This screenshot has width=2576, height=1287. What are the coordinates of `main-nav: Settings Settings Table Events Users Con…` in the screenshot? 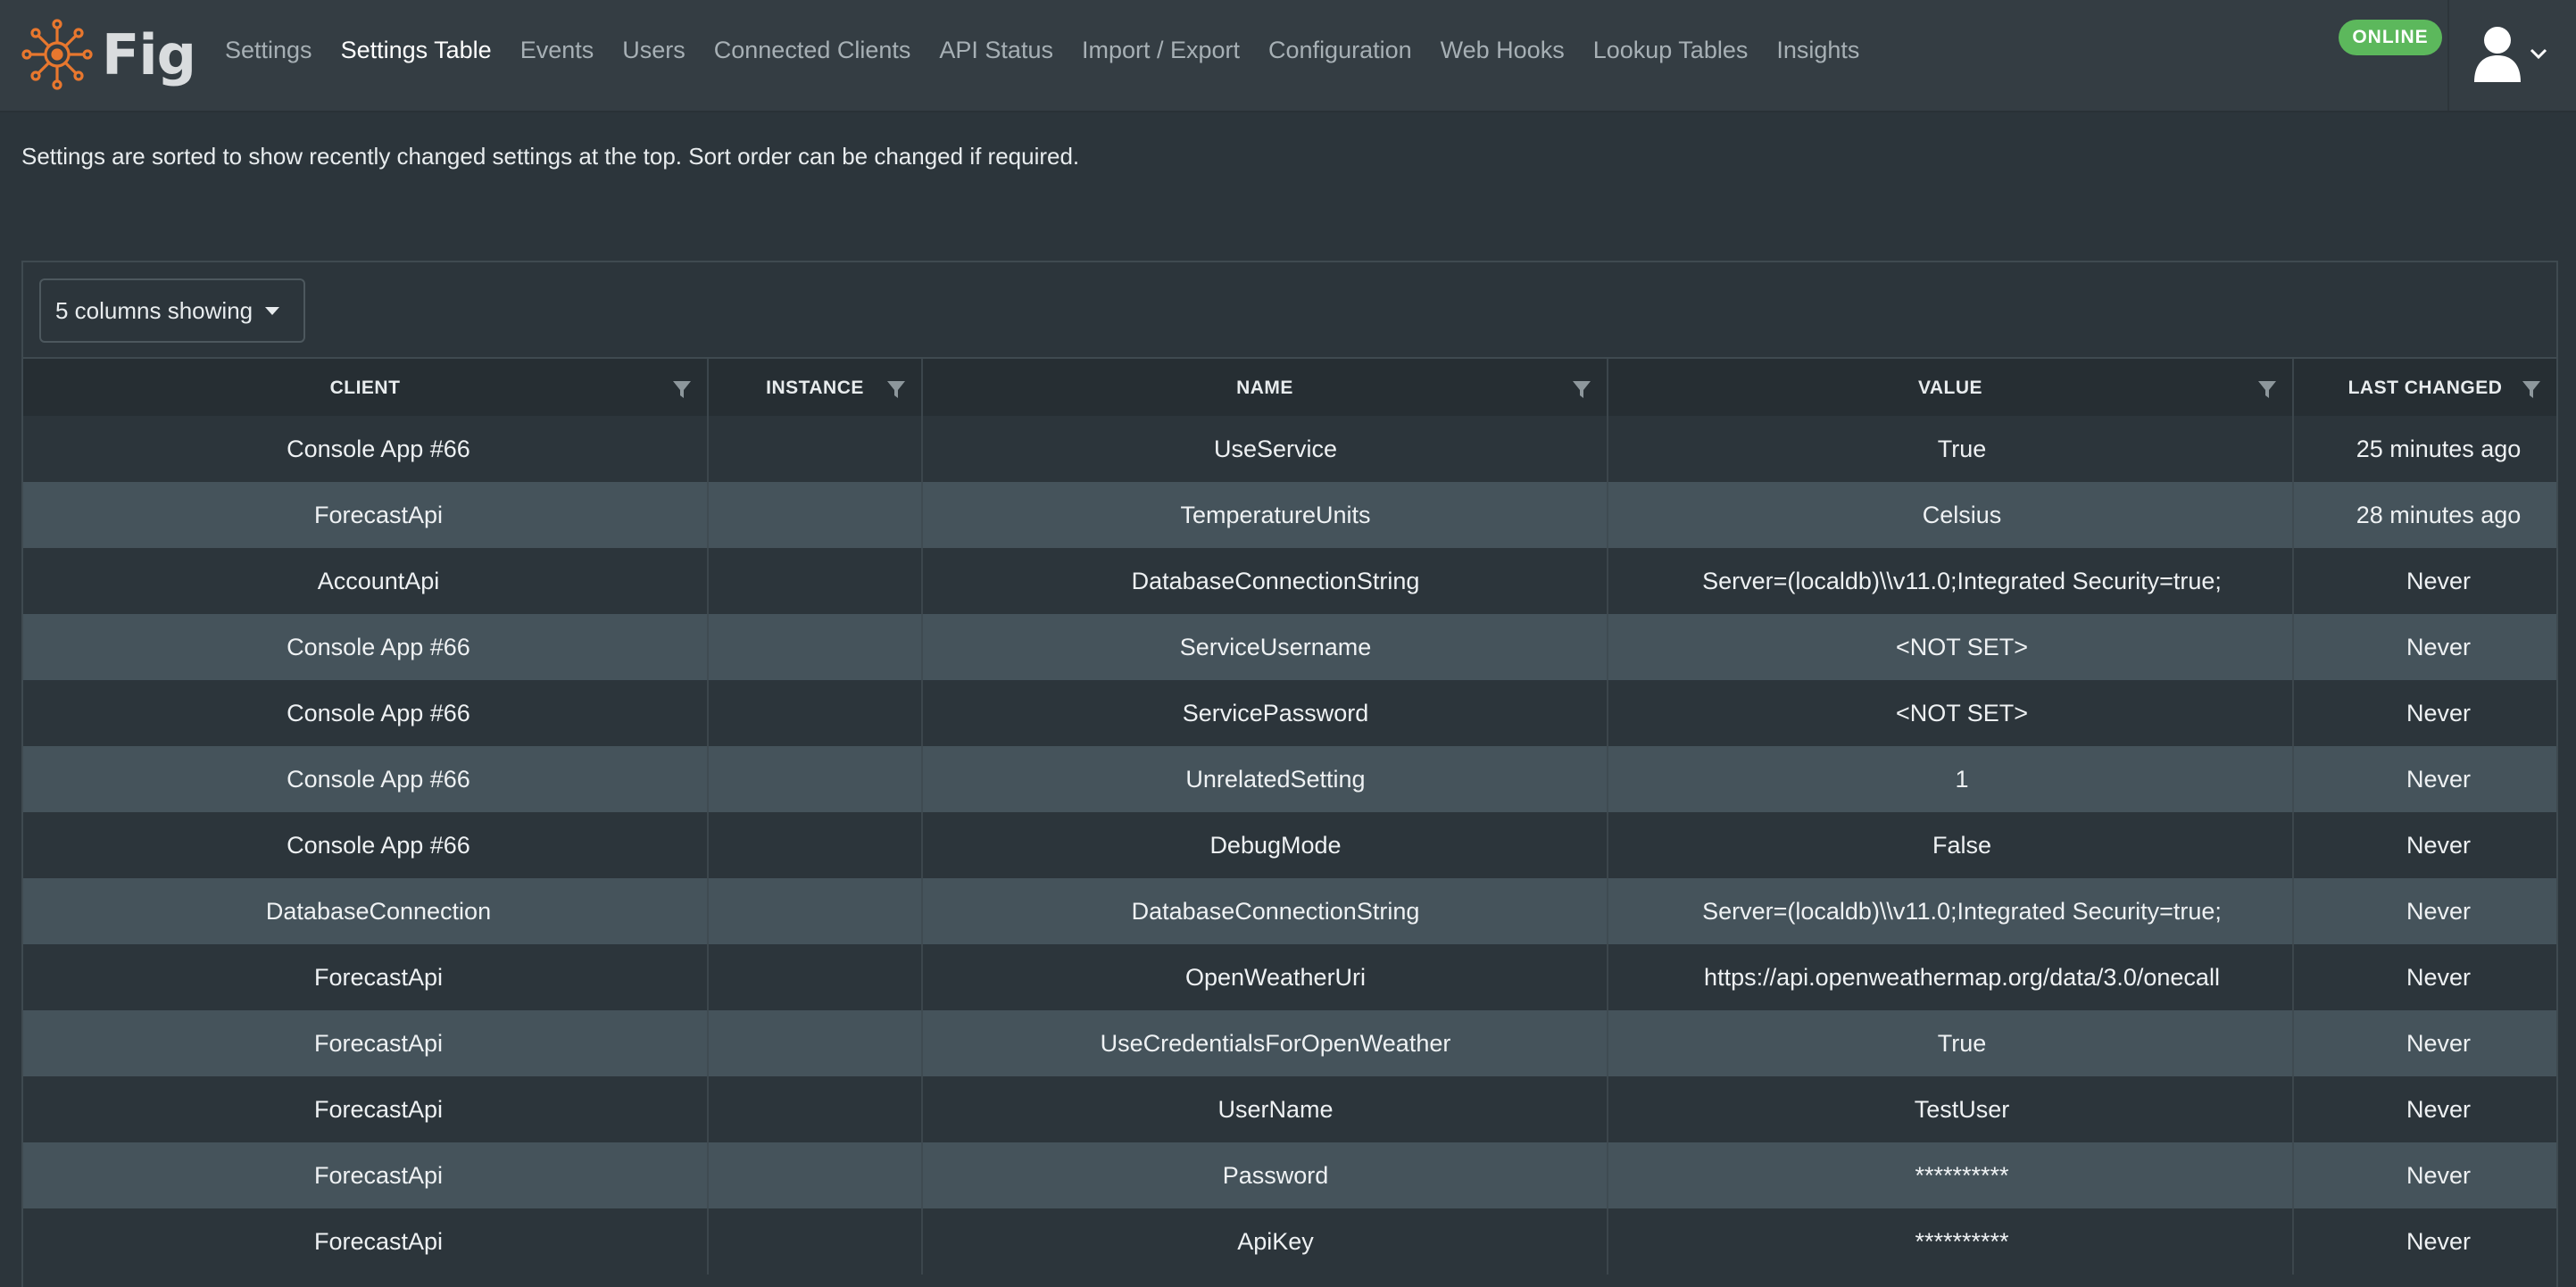 It's located at (1056, 50).